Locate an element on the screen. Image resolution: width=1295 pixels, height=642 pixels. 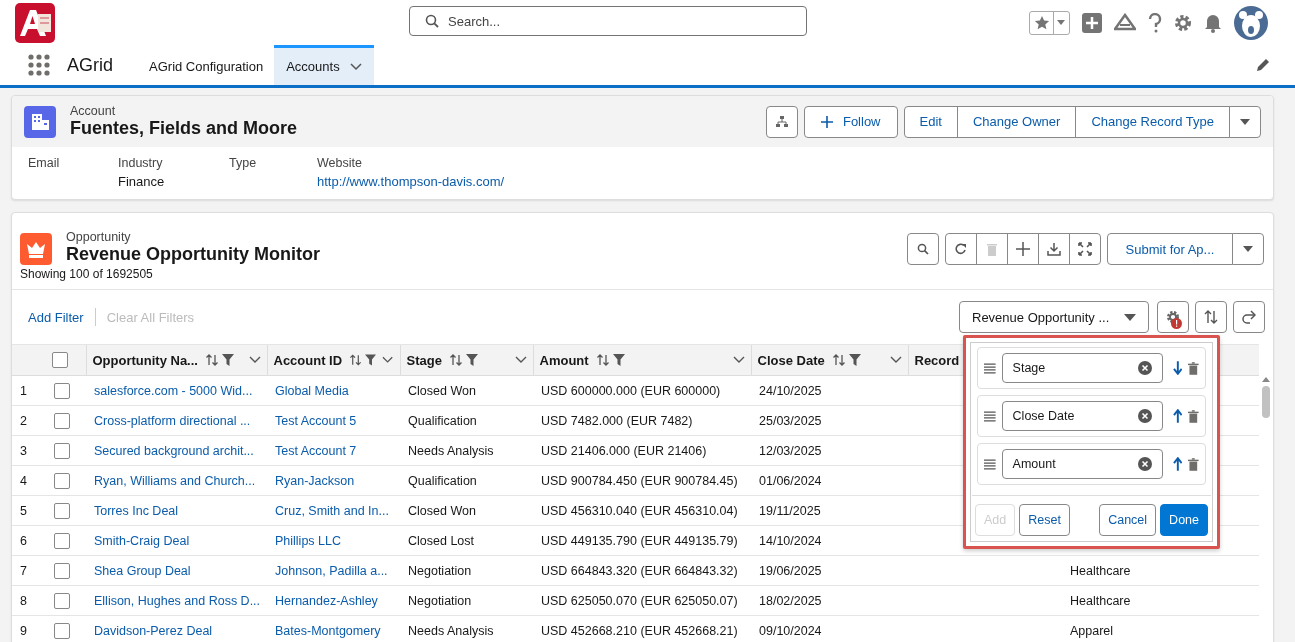
hierarchy-button is located at coordinates (781, 121).